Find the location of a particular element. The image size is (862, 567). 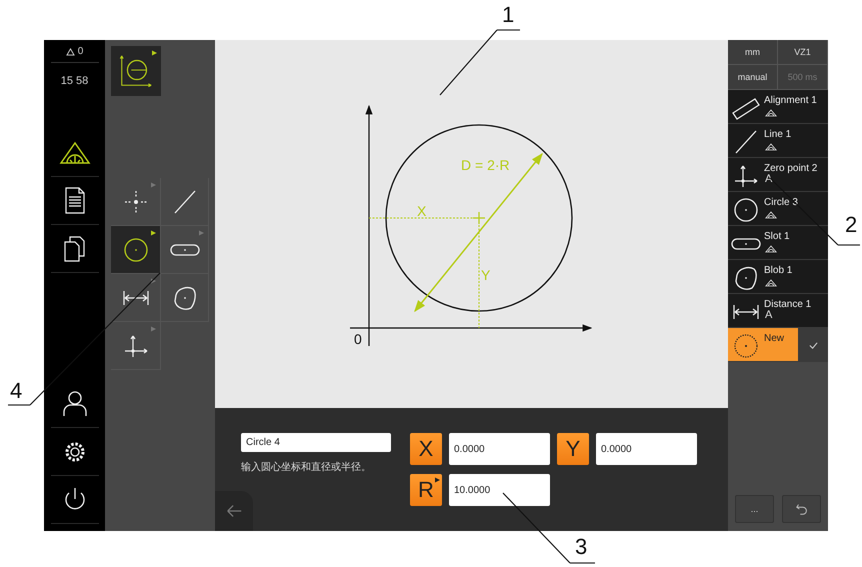

zero-point-tool-button is located at coordinates (136, 346).